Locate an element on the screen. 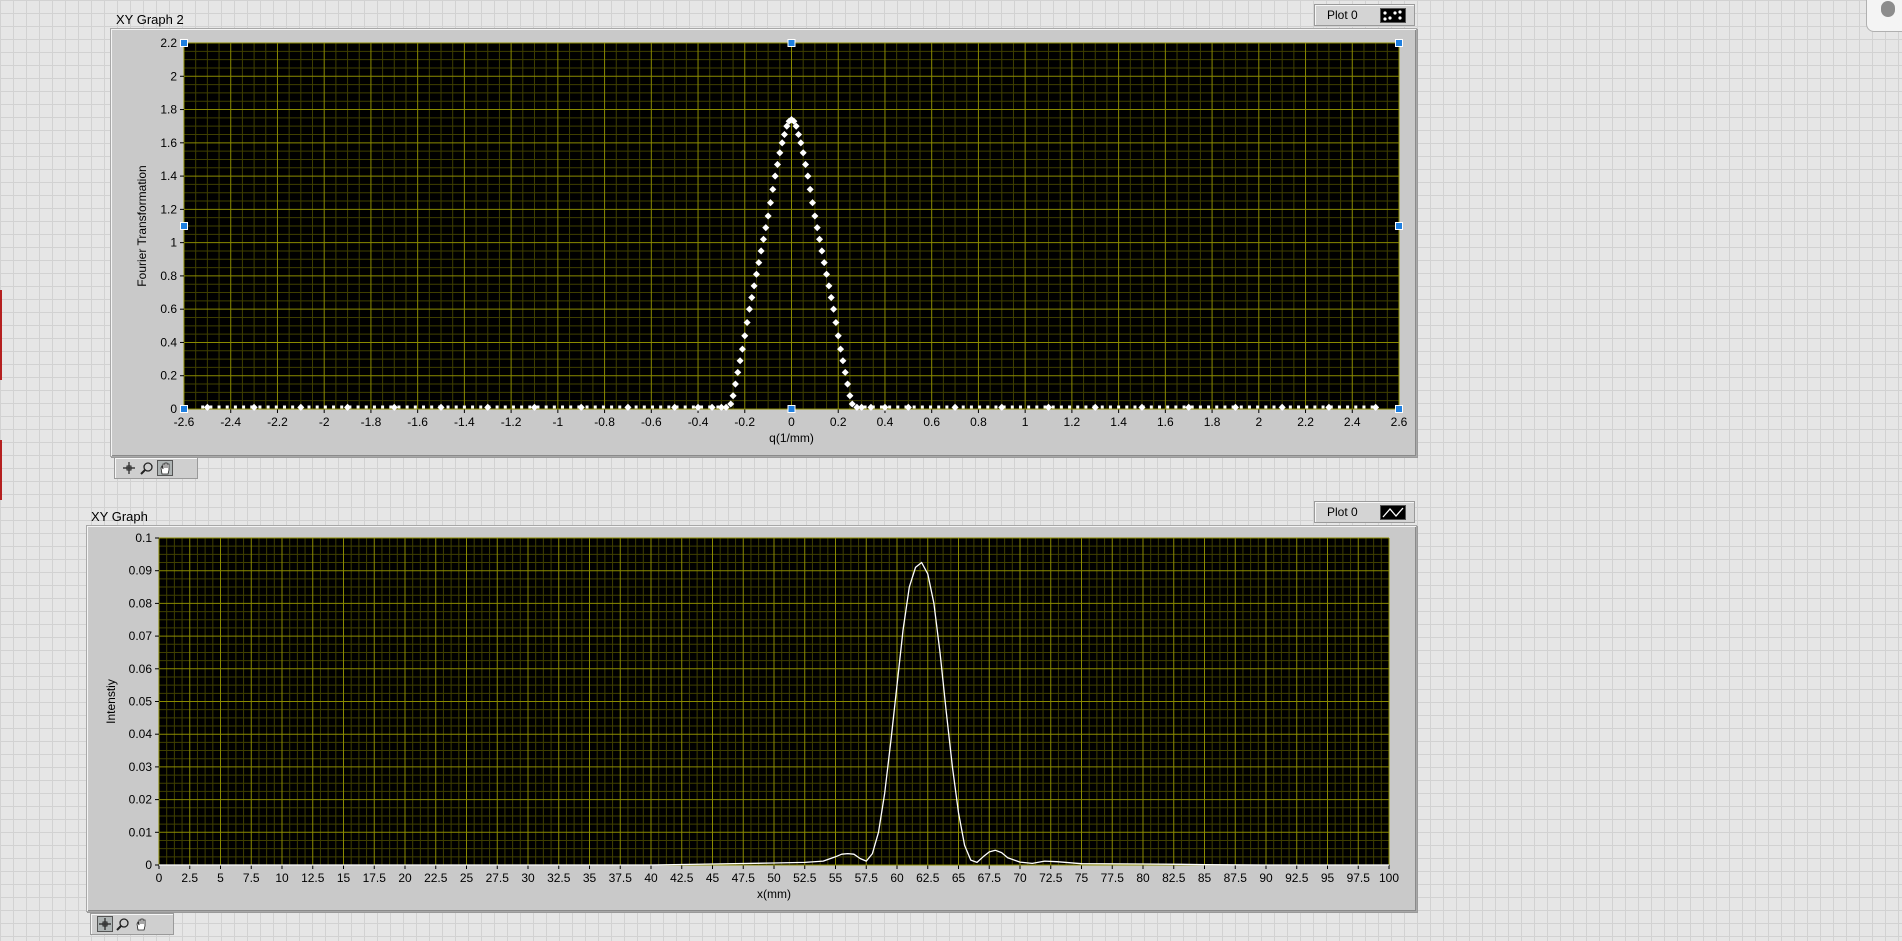 This screenshot has width=1902, height=941. x-tick-label: 0.8 is located at coordinates (978, 422).